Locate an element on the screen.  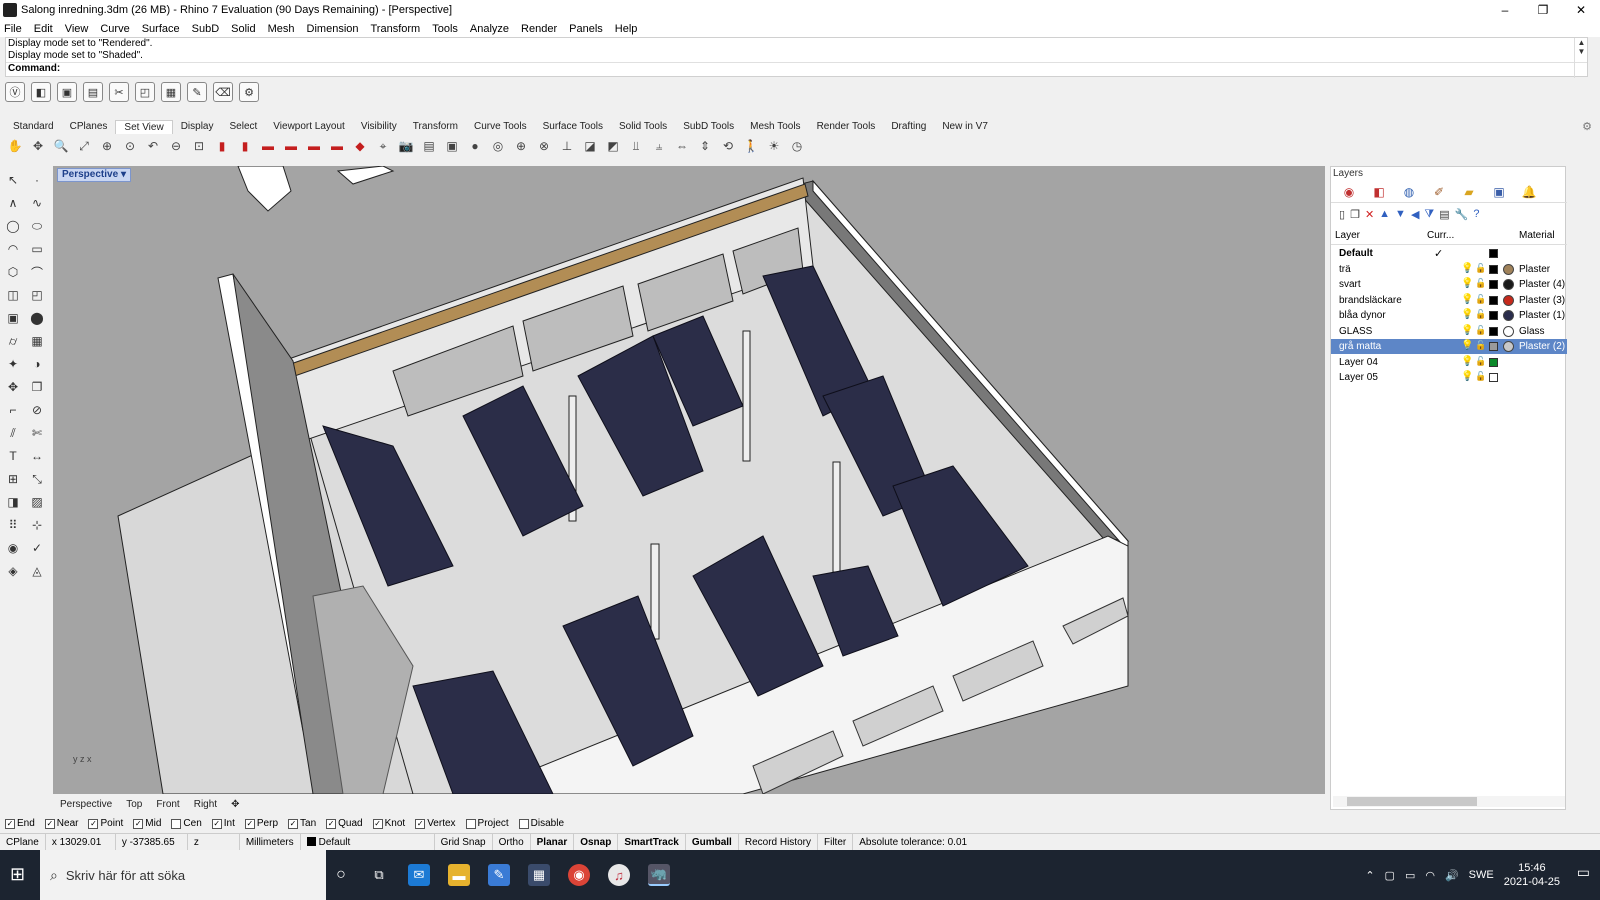
menu-tools: Tools is located at coordinates (445, 29).